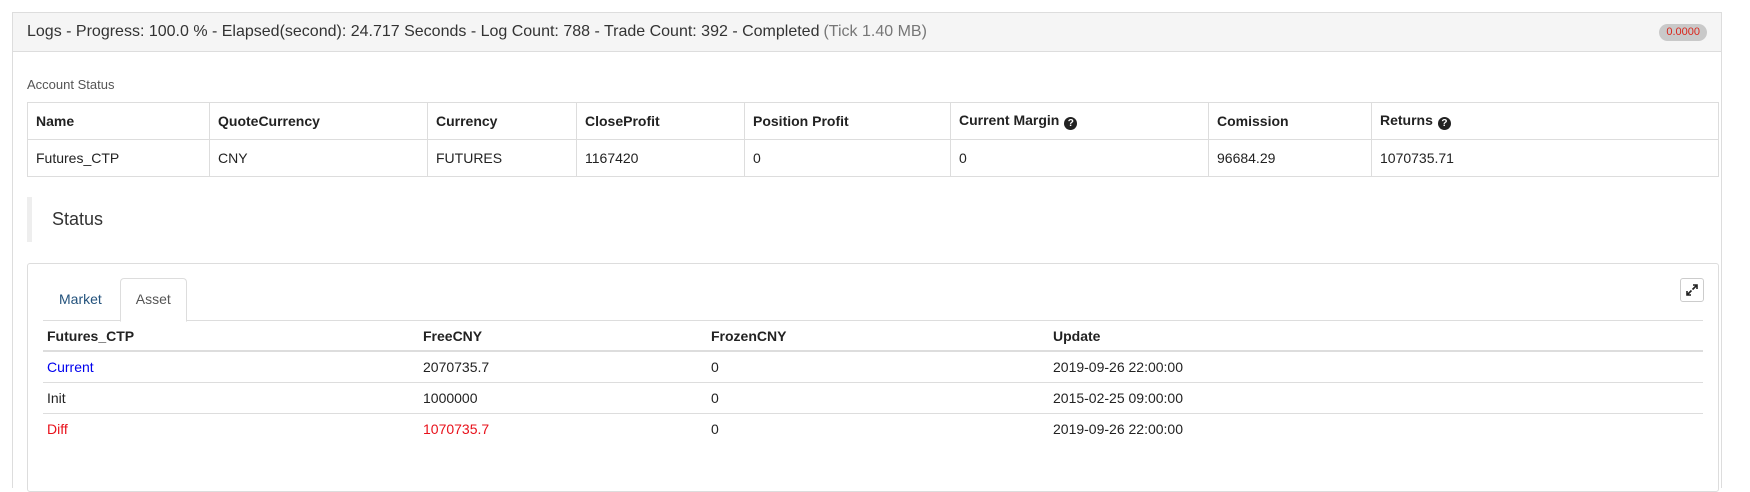 This screenshot has height=492, width=1750. I want to click on expand-button, so click(1692, 290).